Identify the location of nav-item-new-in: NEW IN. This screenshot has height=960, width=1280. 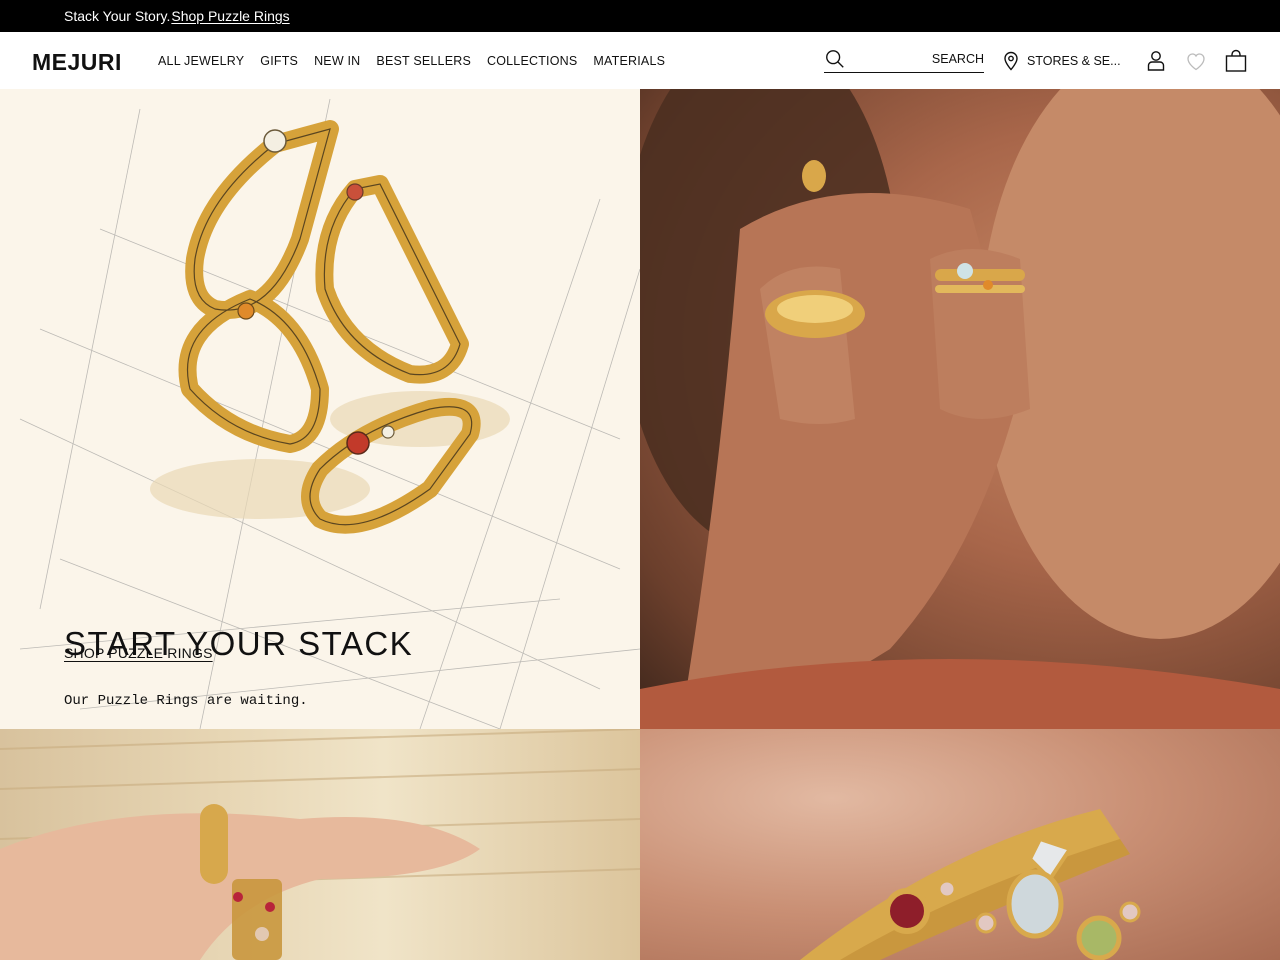
(337, 61).